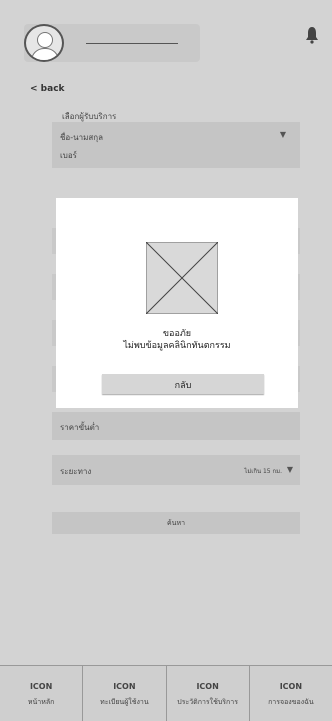 This screenshot has width=332, height=721. Describe the element at coordinates (312, 35) in the screenshot. I see `bell-icon` at that location.